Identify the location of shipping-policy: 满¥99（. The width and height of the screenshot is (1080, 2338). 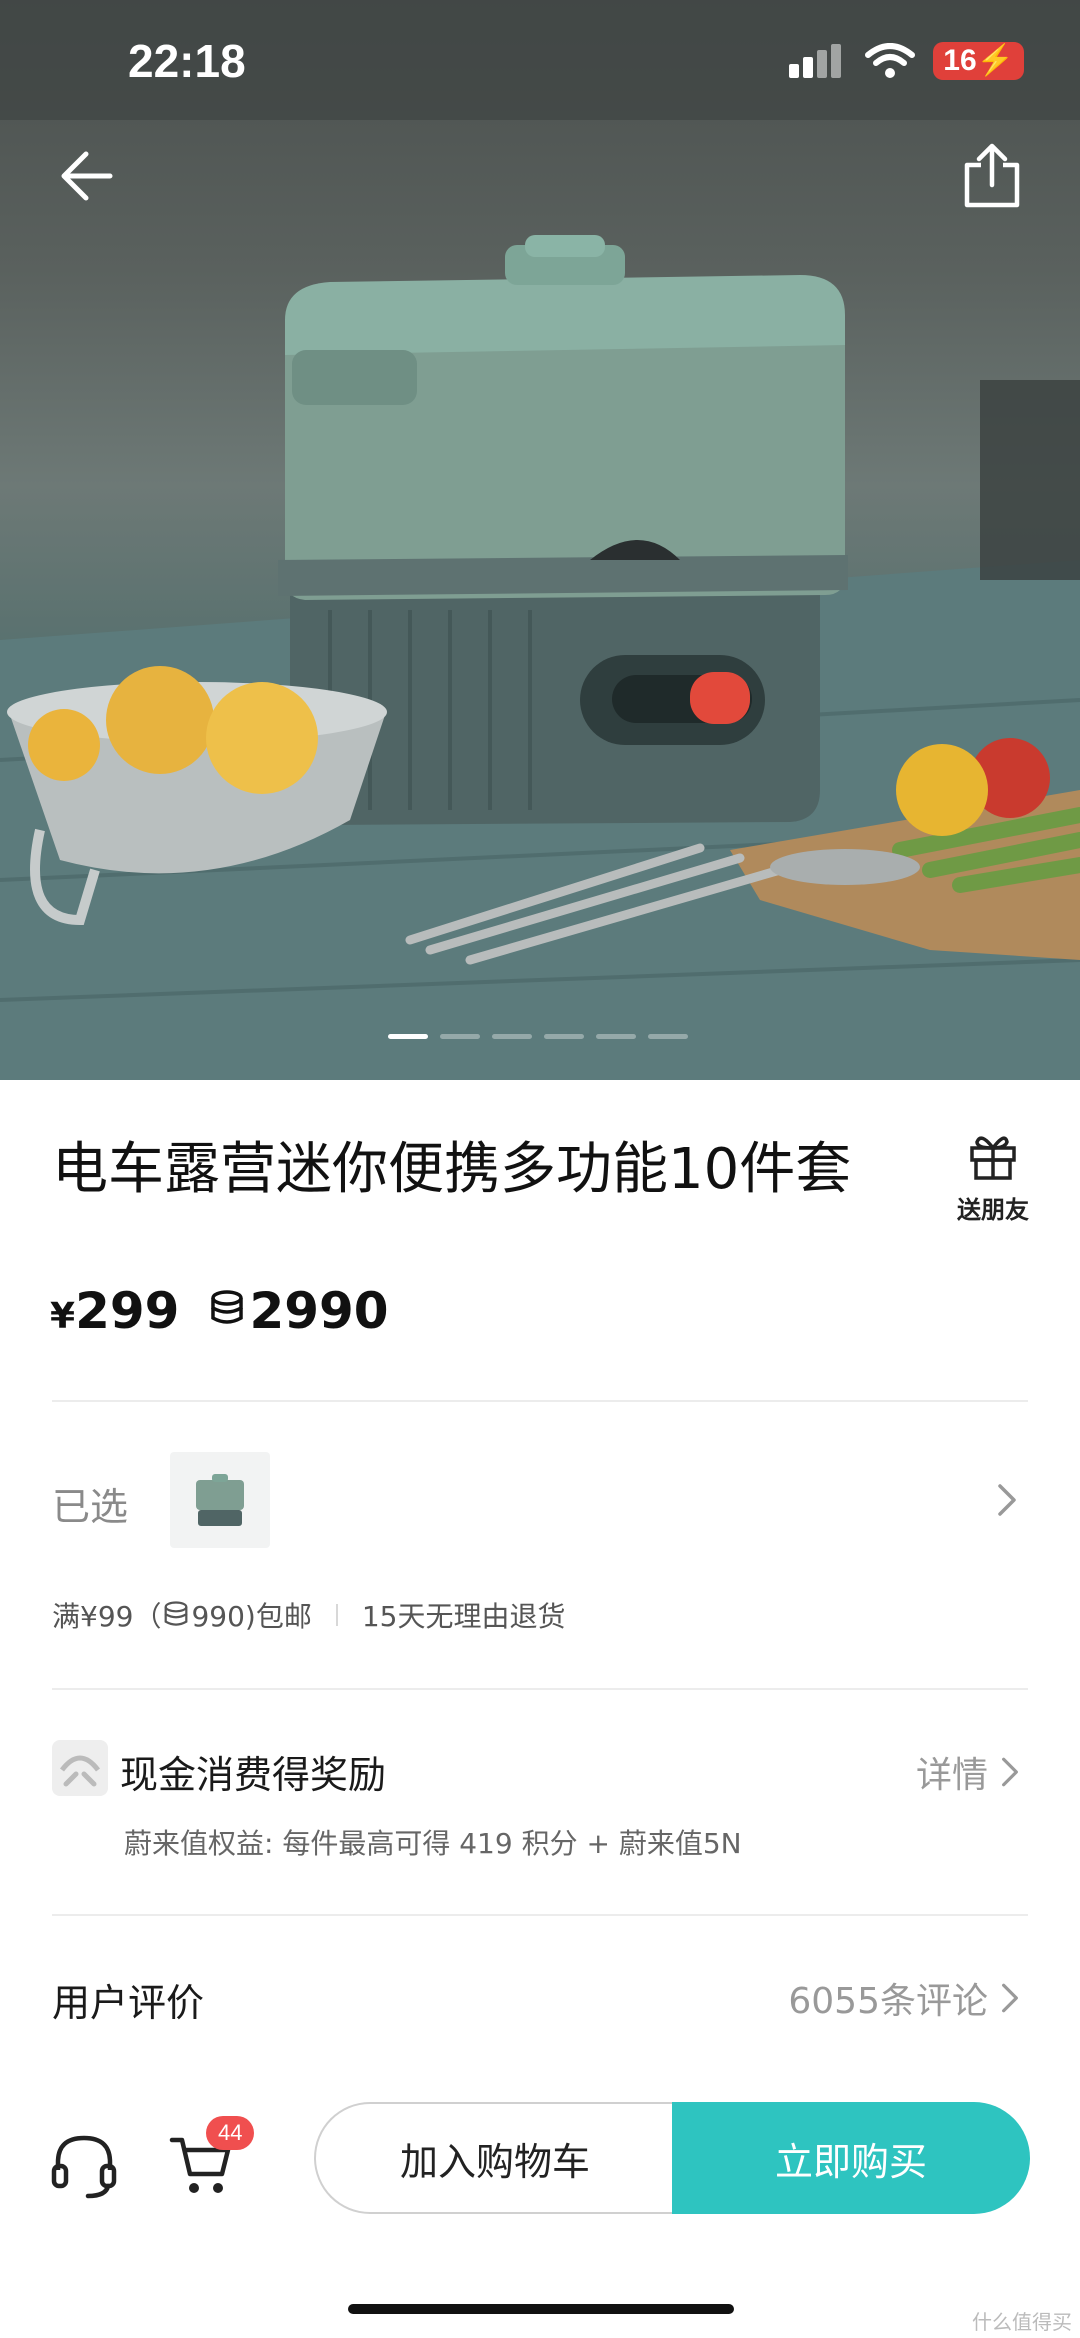
(107, 1616).